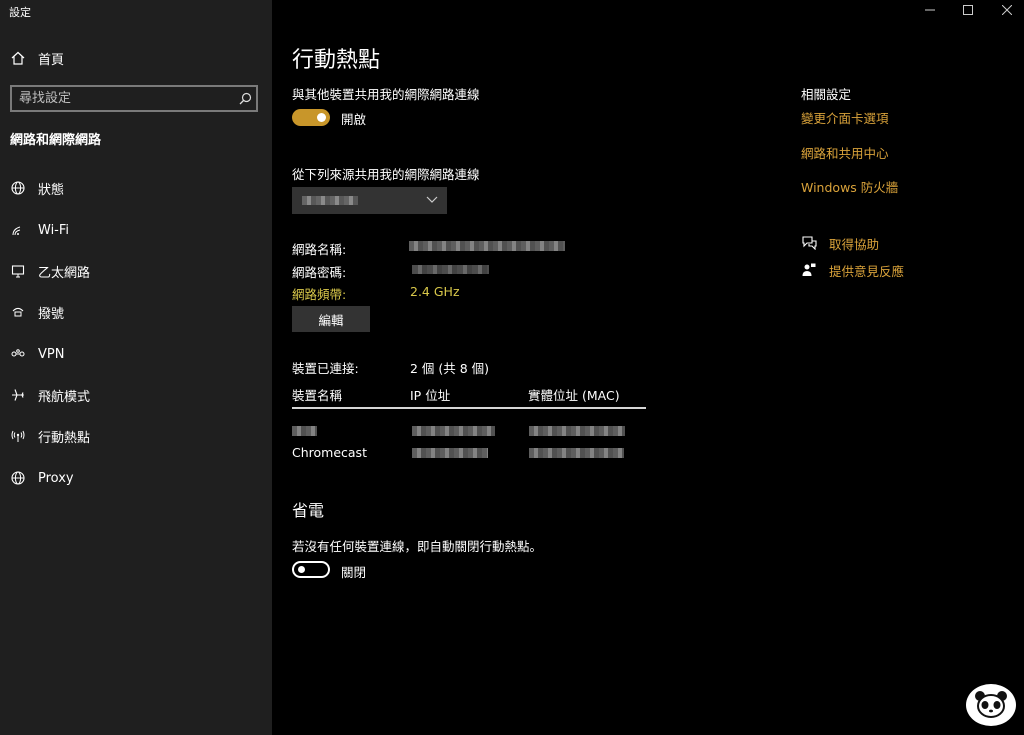 This screenshot has height=735, width=1024. I want to click on sidebar-item-ethernet: 乙太網路, so click(50, 271).